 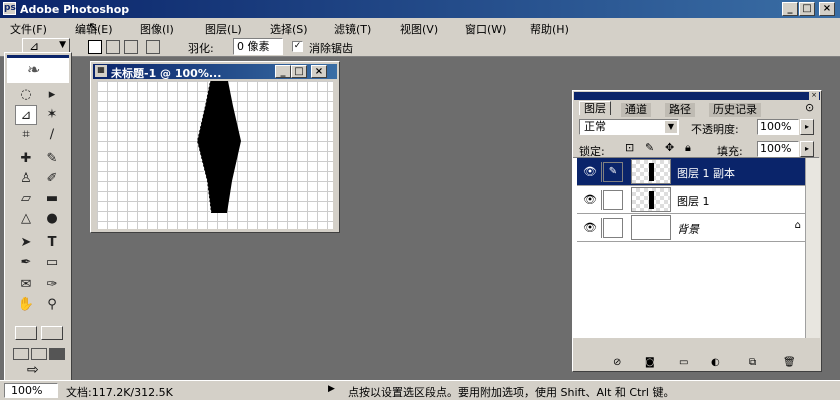 I want to click on eraser-tool-icon: ▱, so click(x=26, y=199).